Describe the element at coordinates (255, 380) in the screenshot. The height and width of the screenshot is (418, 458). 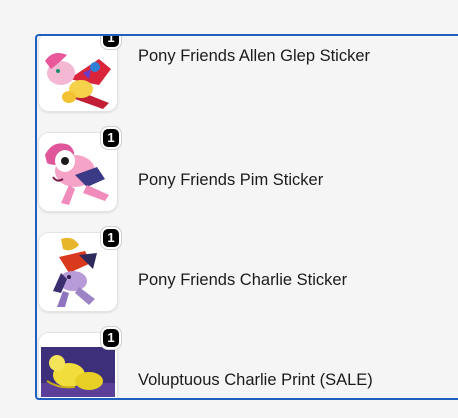
I see `product-title: Voluptuous Charlie Print (SALE)` at that location.